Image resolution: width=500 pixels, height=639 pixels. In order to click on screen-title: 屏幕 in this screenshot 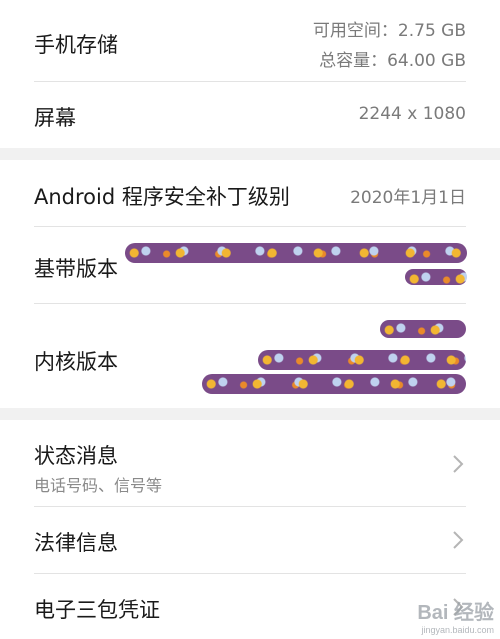, I will do `click(55, 118)`.